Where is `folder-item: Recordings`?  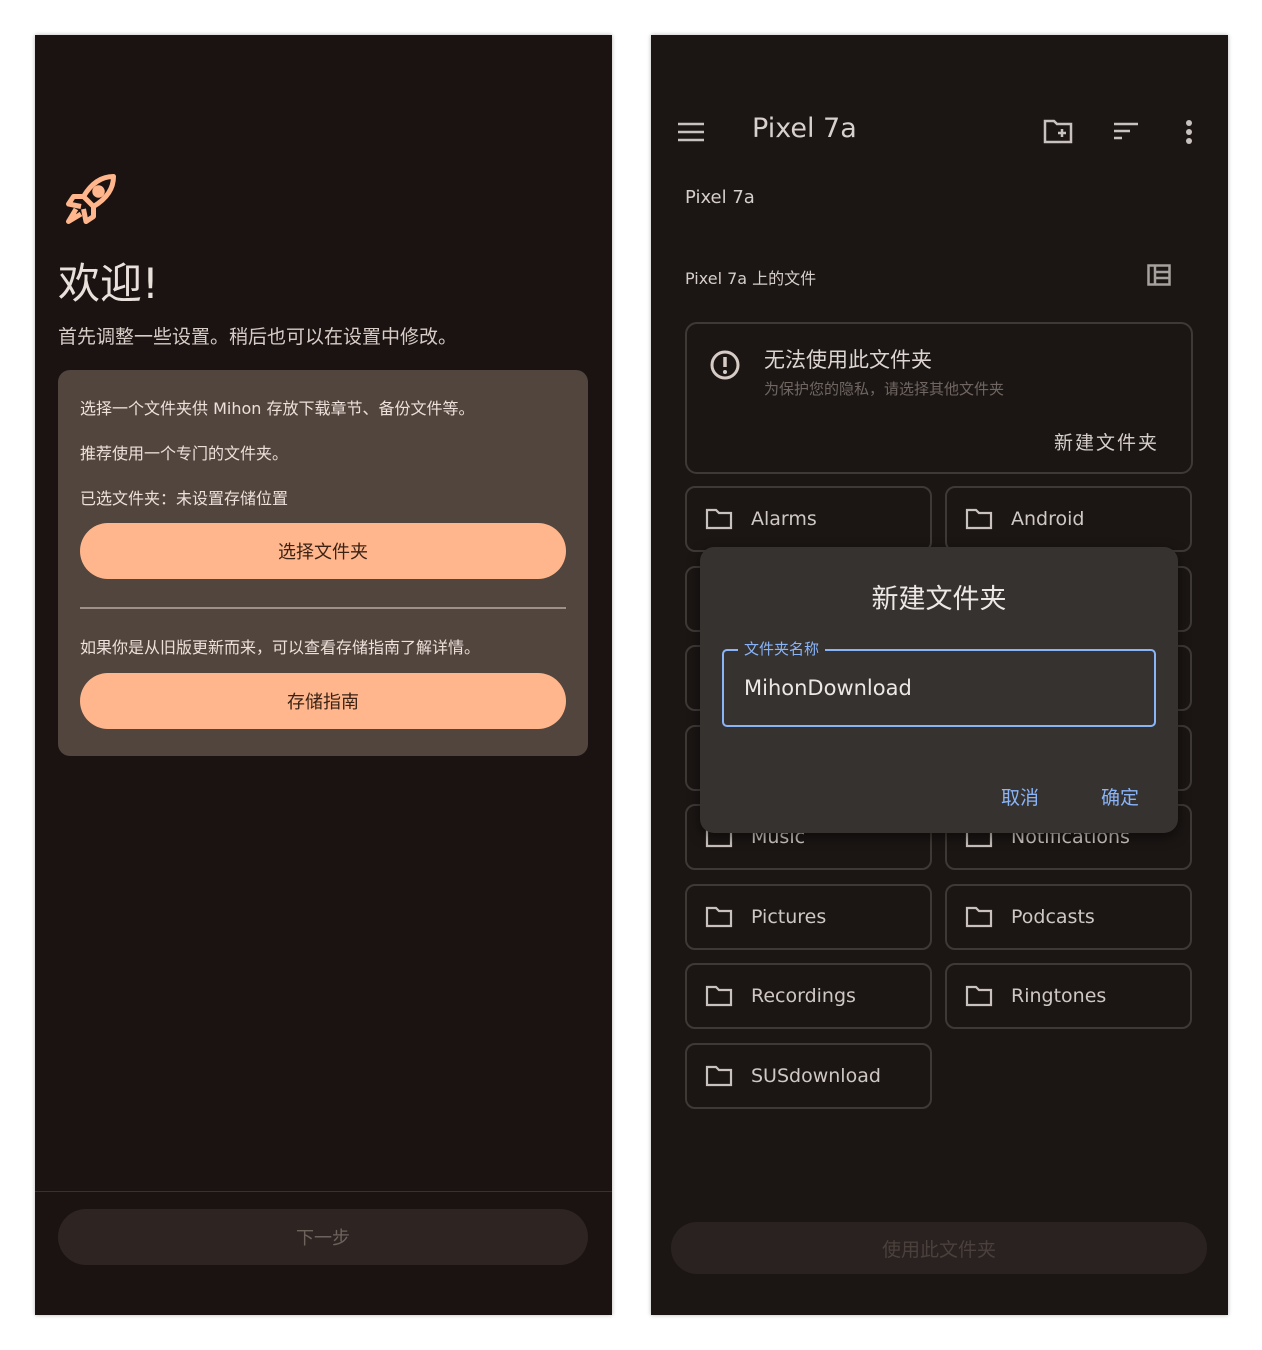
folder-item: Recordings is located at coordinates (808, 996).